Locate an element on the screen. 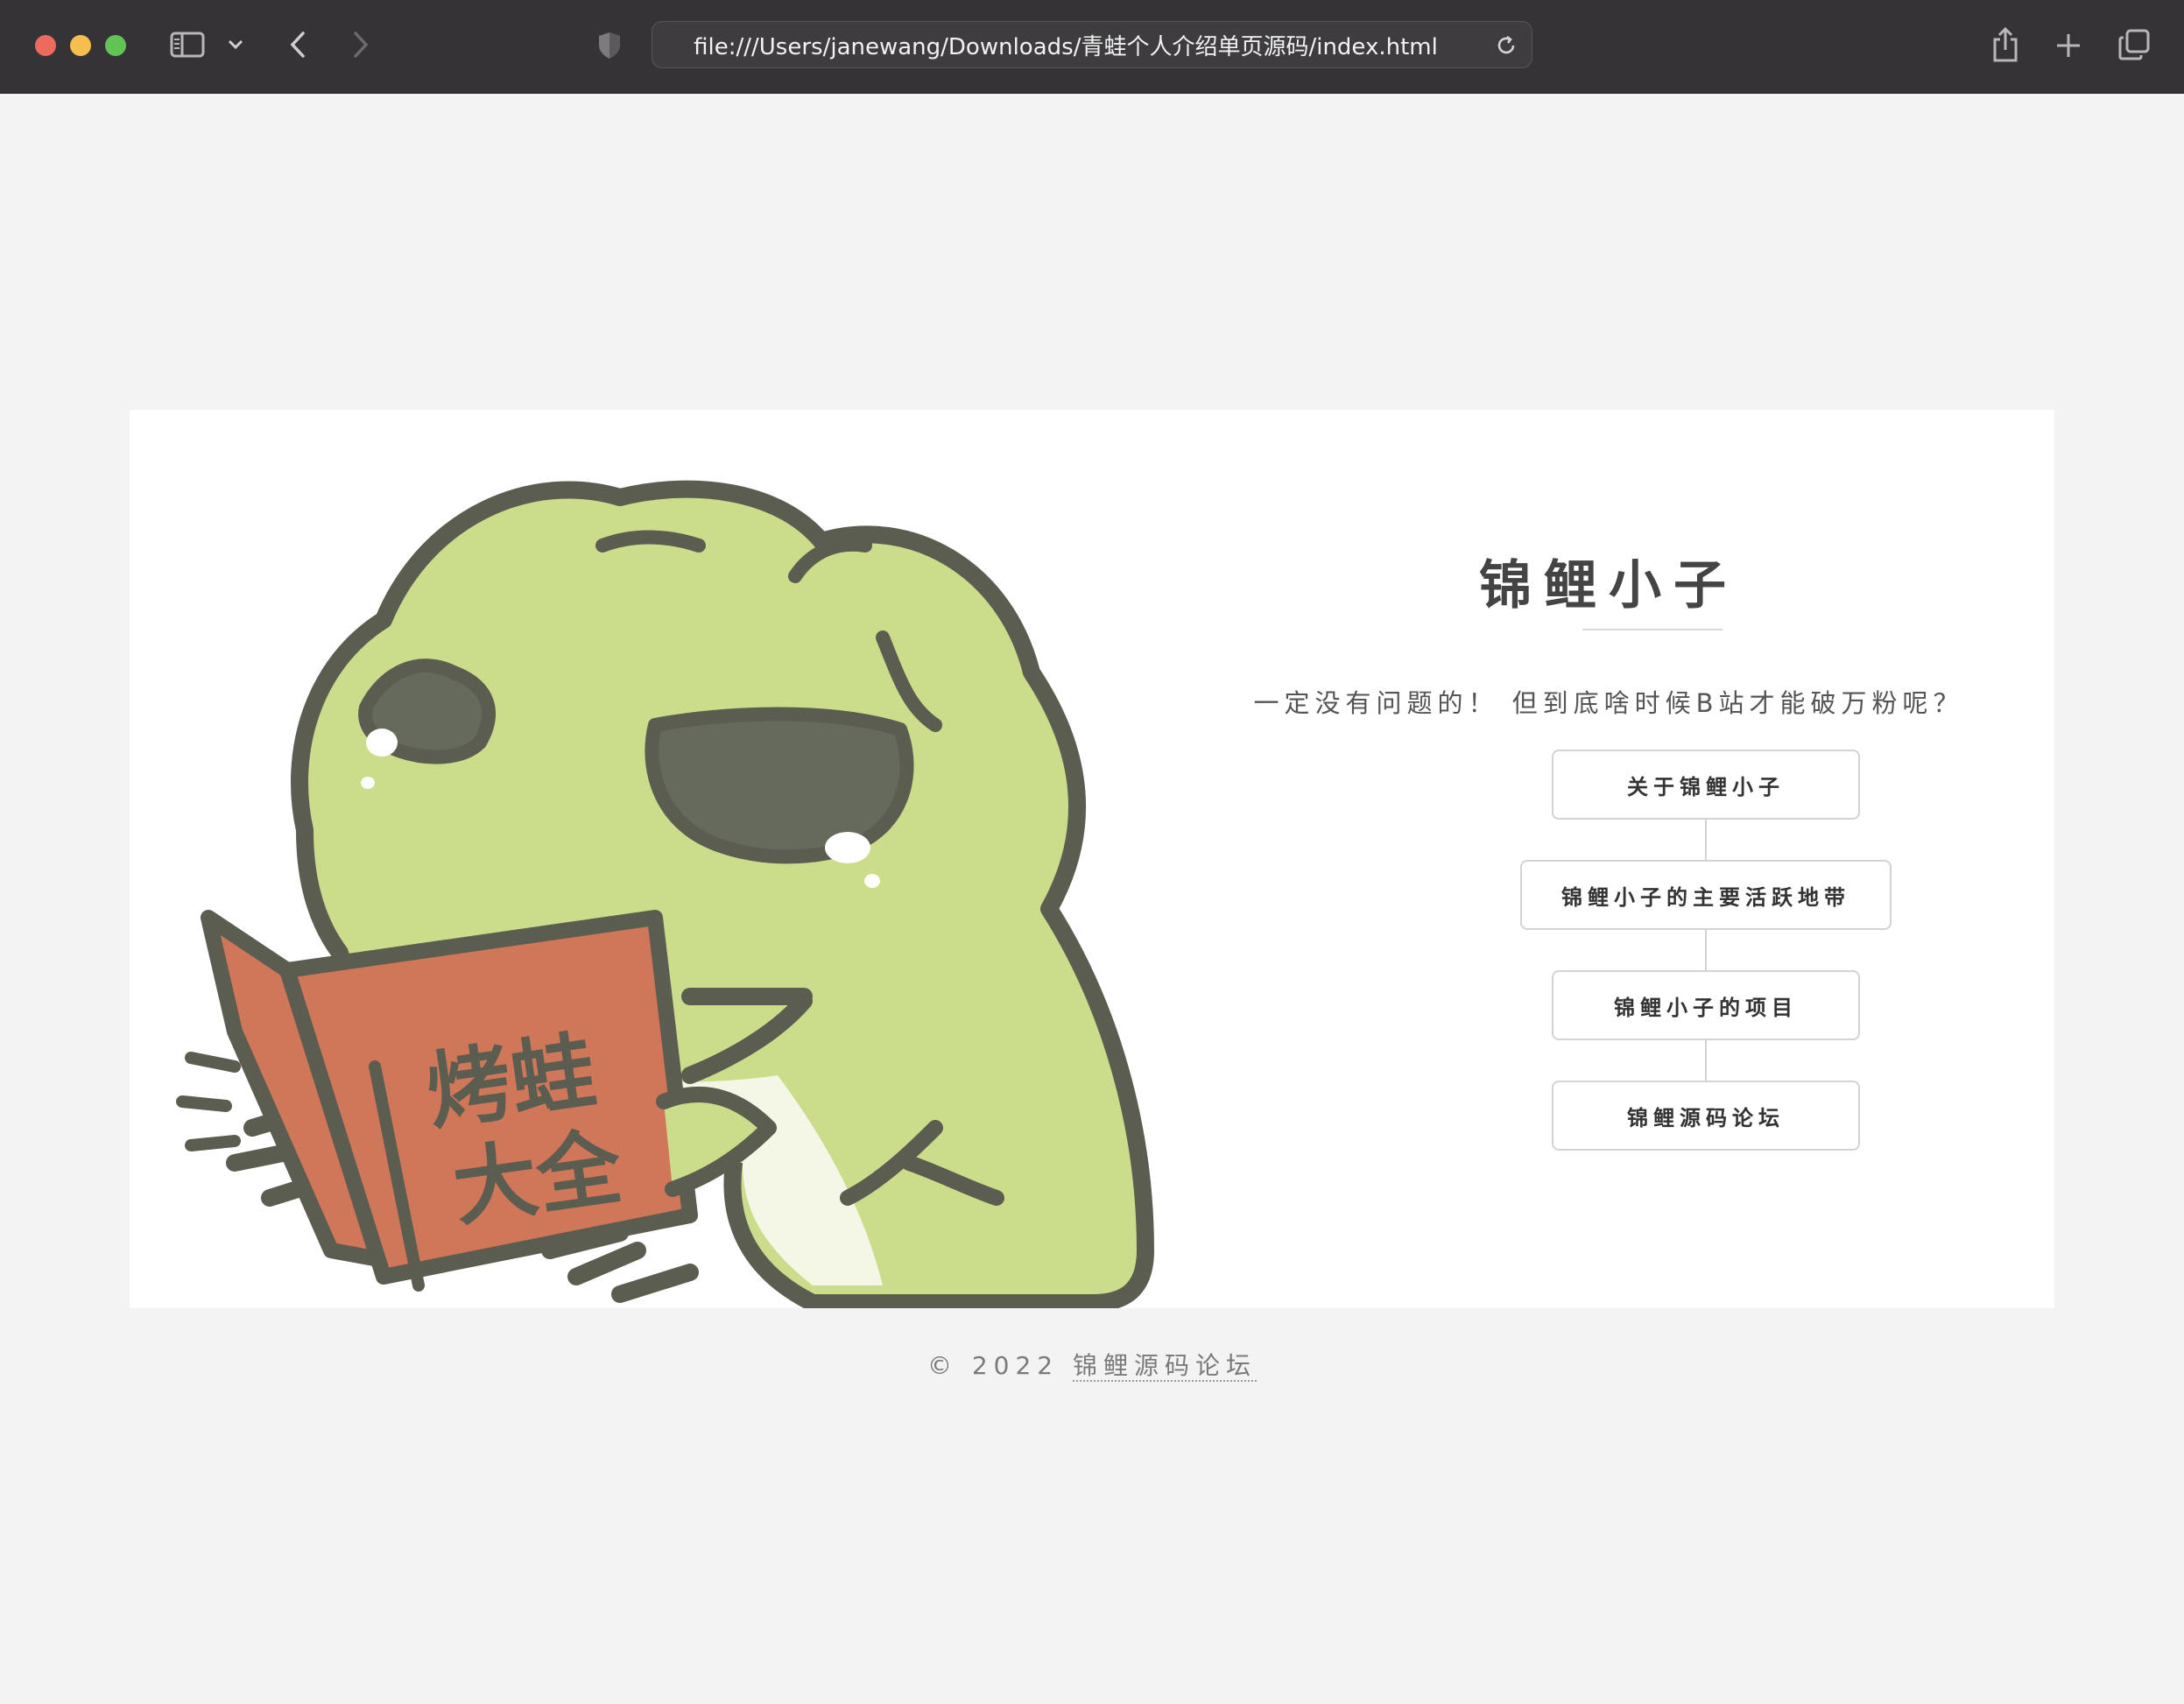 The width and height of the screenshot is (2184, 1704). forward-button is located at coordinates (360, 45).